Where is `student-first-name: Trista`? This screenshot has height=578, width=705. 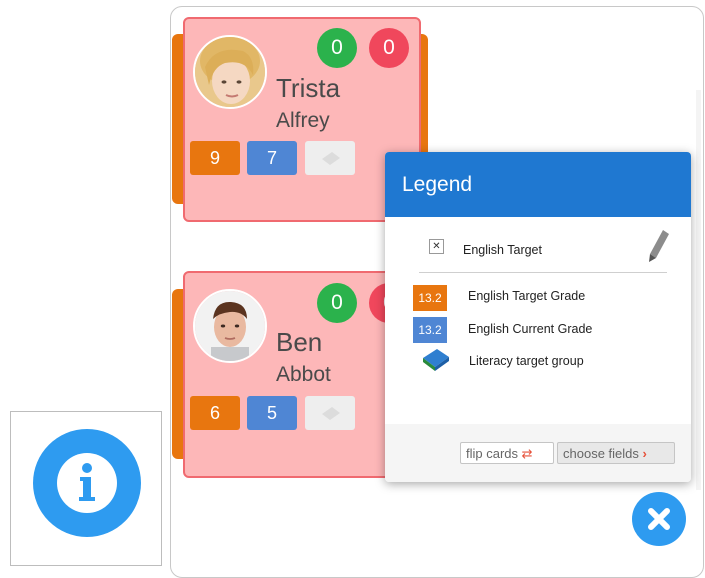 student-first-name: Trista is located at coordinates (308, 88).